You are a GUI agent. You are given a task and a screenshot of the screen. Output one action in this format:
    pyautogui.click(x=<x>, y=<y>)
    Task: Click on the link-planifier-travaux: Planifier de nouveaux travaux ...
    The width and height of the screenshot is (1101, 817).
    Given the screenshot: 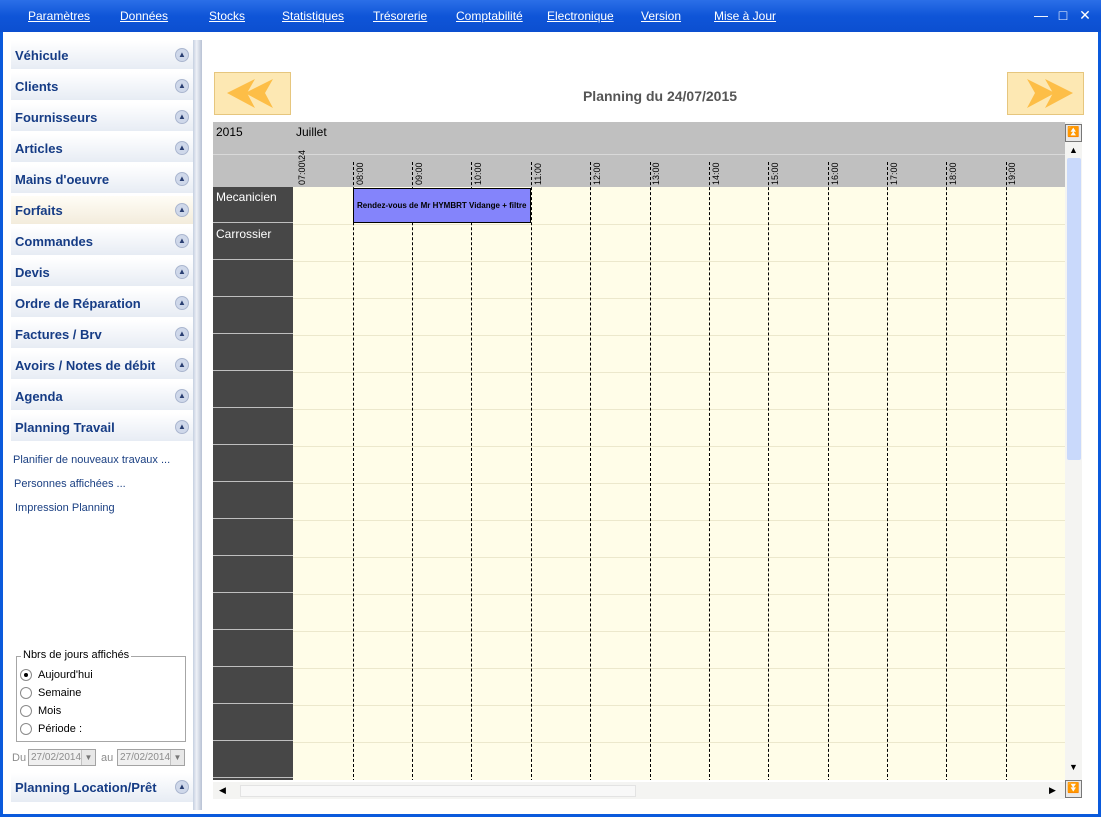 What is the action you would take?
    pyautogui.click(x=91, y=460)
    